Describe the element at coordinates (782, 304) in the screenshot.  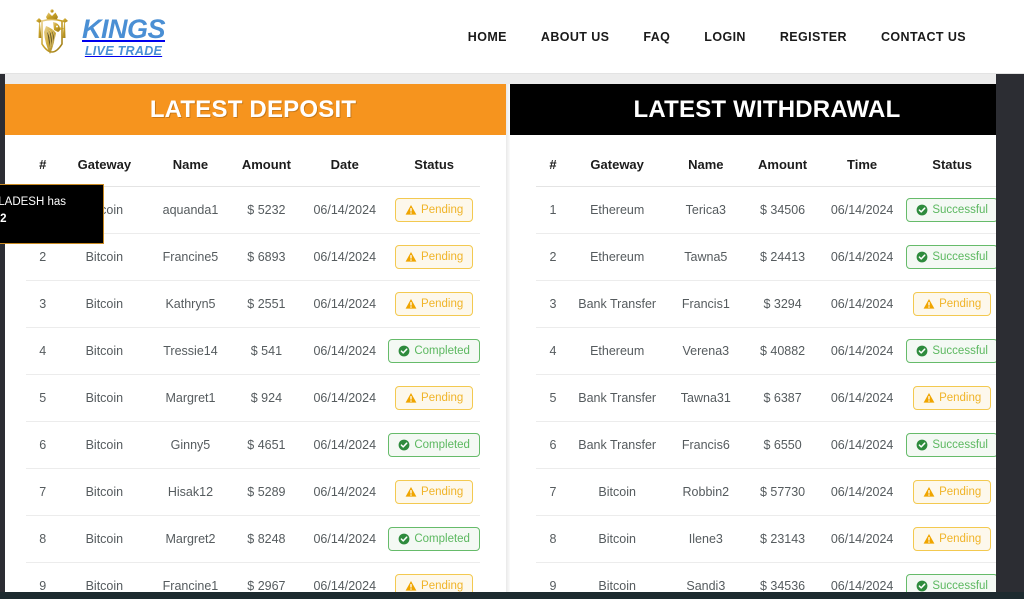
I see `row-amount: $ 3294` at that location.